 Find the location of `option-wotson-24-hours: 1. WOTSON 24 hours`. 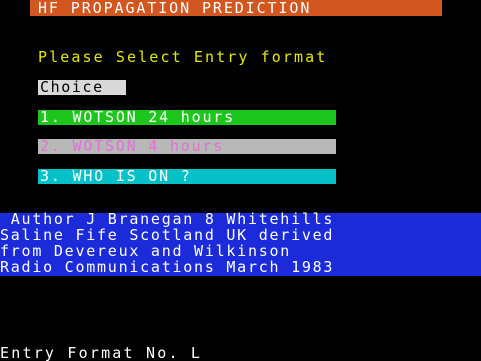

option-wotson-24-hours: 1. WOTSON 24 hours is located at coordinates (187, 117).